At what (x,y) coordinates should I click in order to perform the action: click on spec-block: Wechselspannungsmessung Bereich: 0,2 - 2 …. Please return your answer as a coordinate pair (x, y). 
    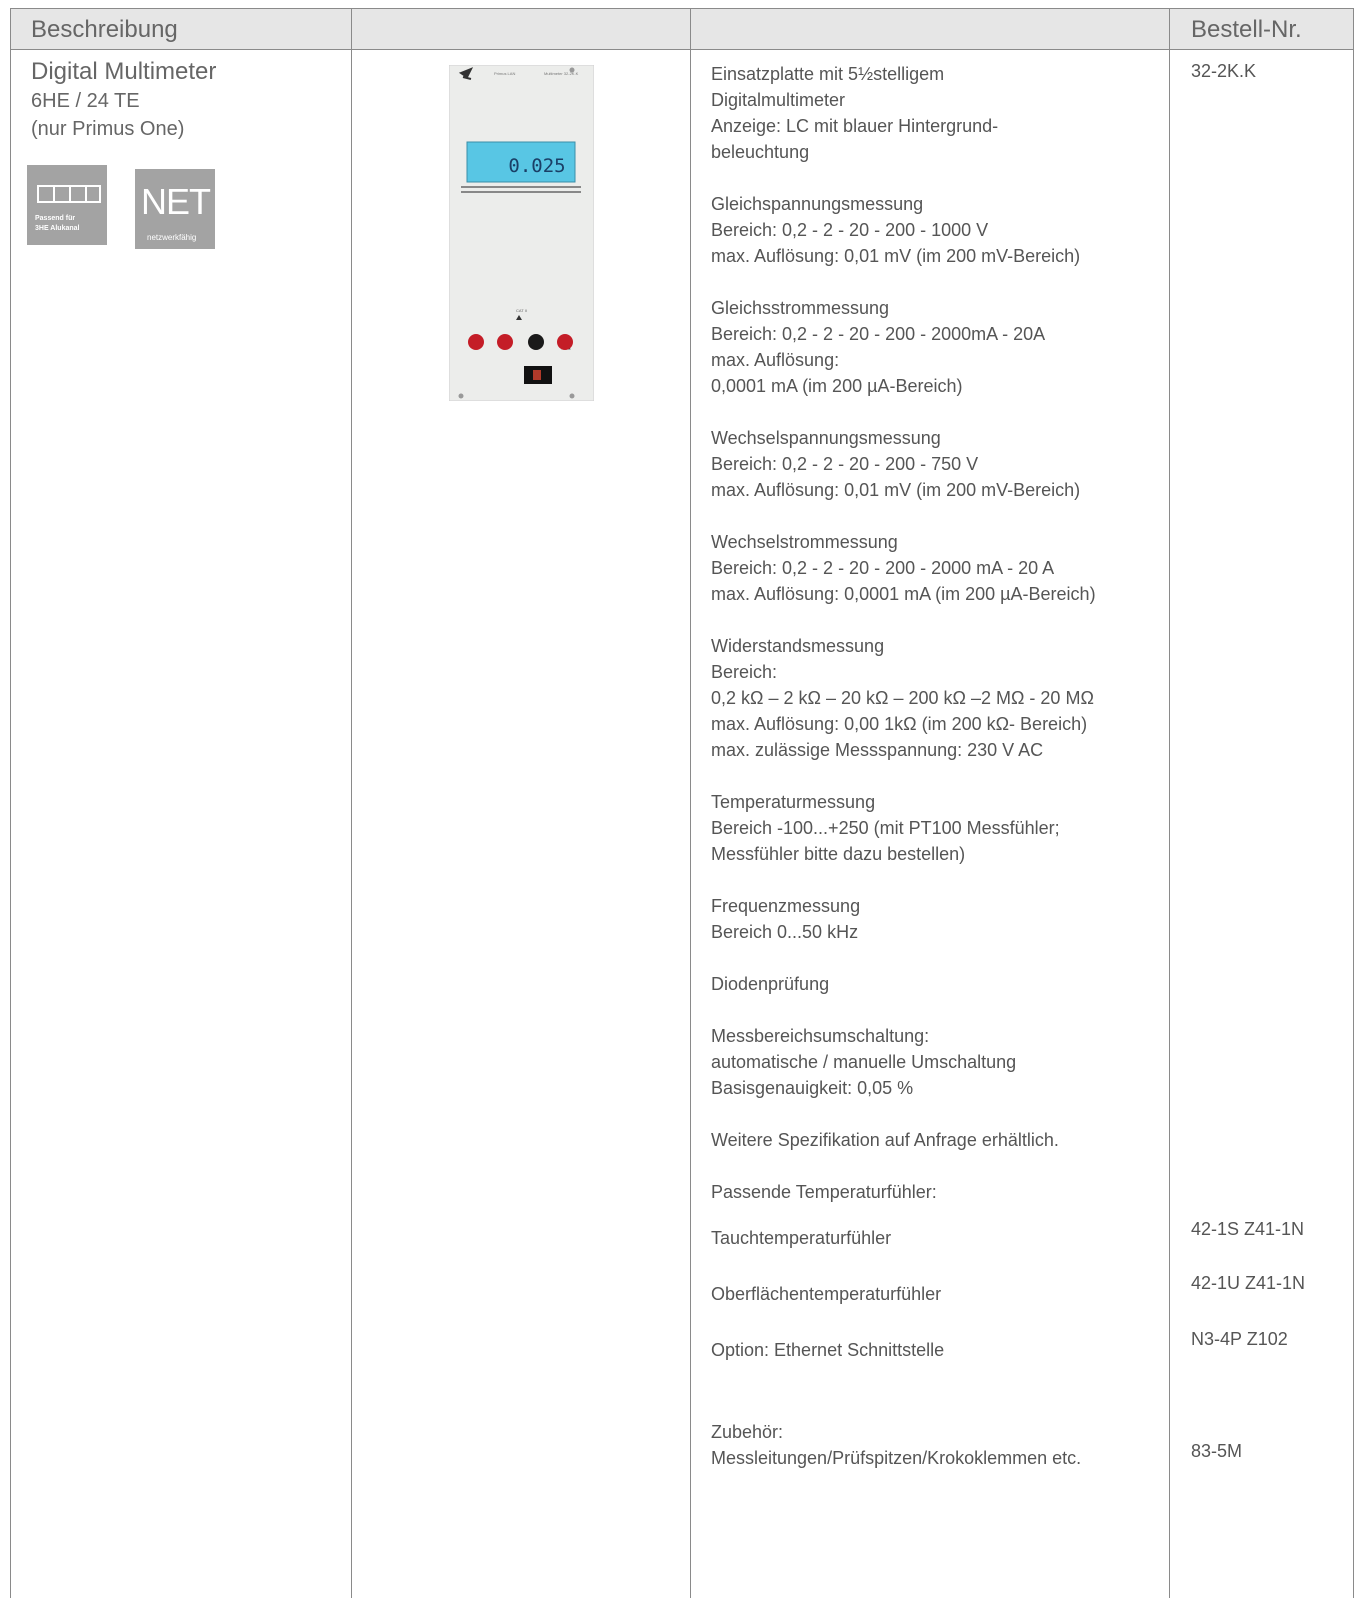
    Looking at the image, I should click on (941, 464).